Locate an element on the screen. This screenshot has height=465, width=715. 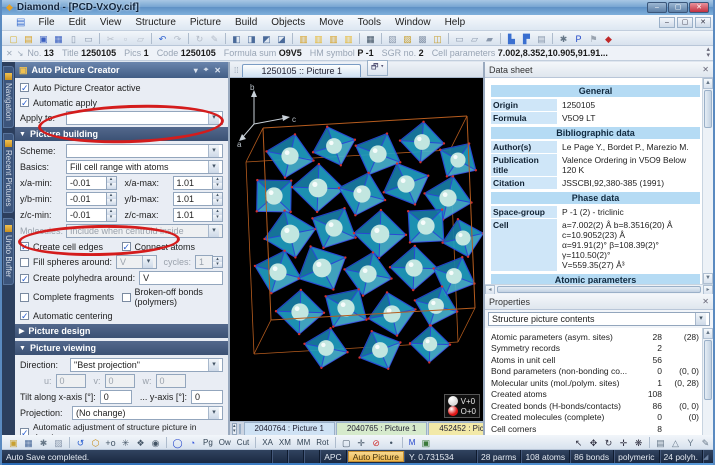
menu-help: Help is located at coordinates (455, 22).